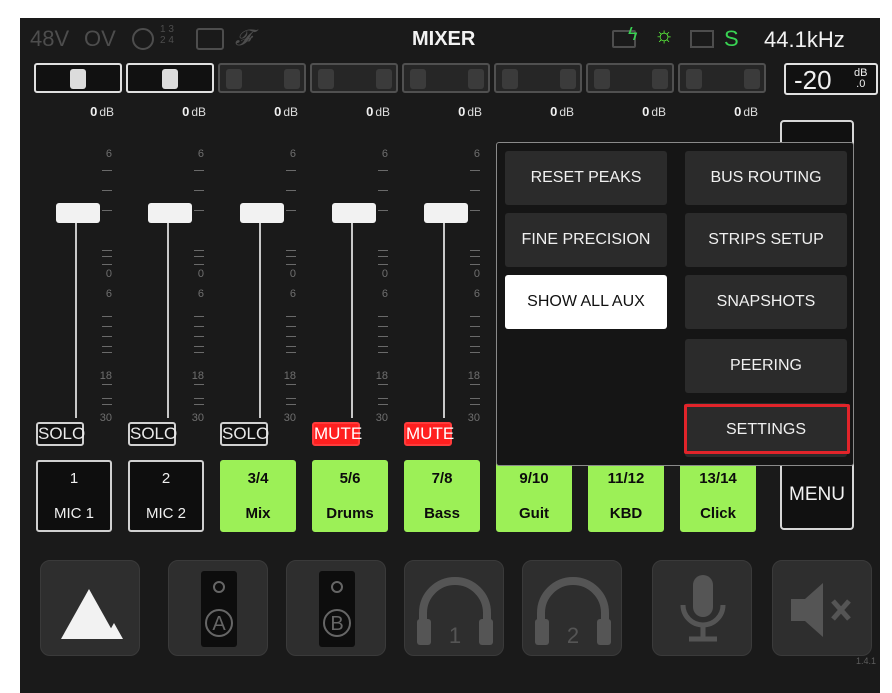  I want to click on channel-strip: 0 dB 6 0 6 18 30 SOLO 2 MIC 2, so click(170, 324).